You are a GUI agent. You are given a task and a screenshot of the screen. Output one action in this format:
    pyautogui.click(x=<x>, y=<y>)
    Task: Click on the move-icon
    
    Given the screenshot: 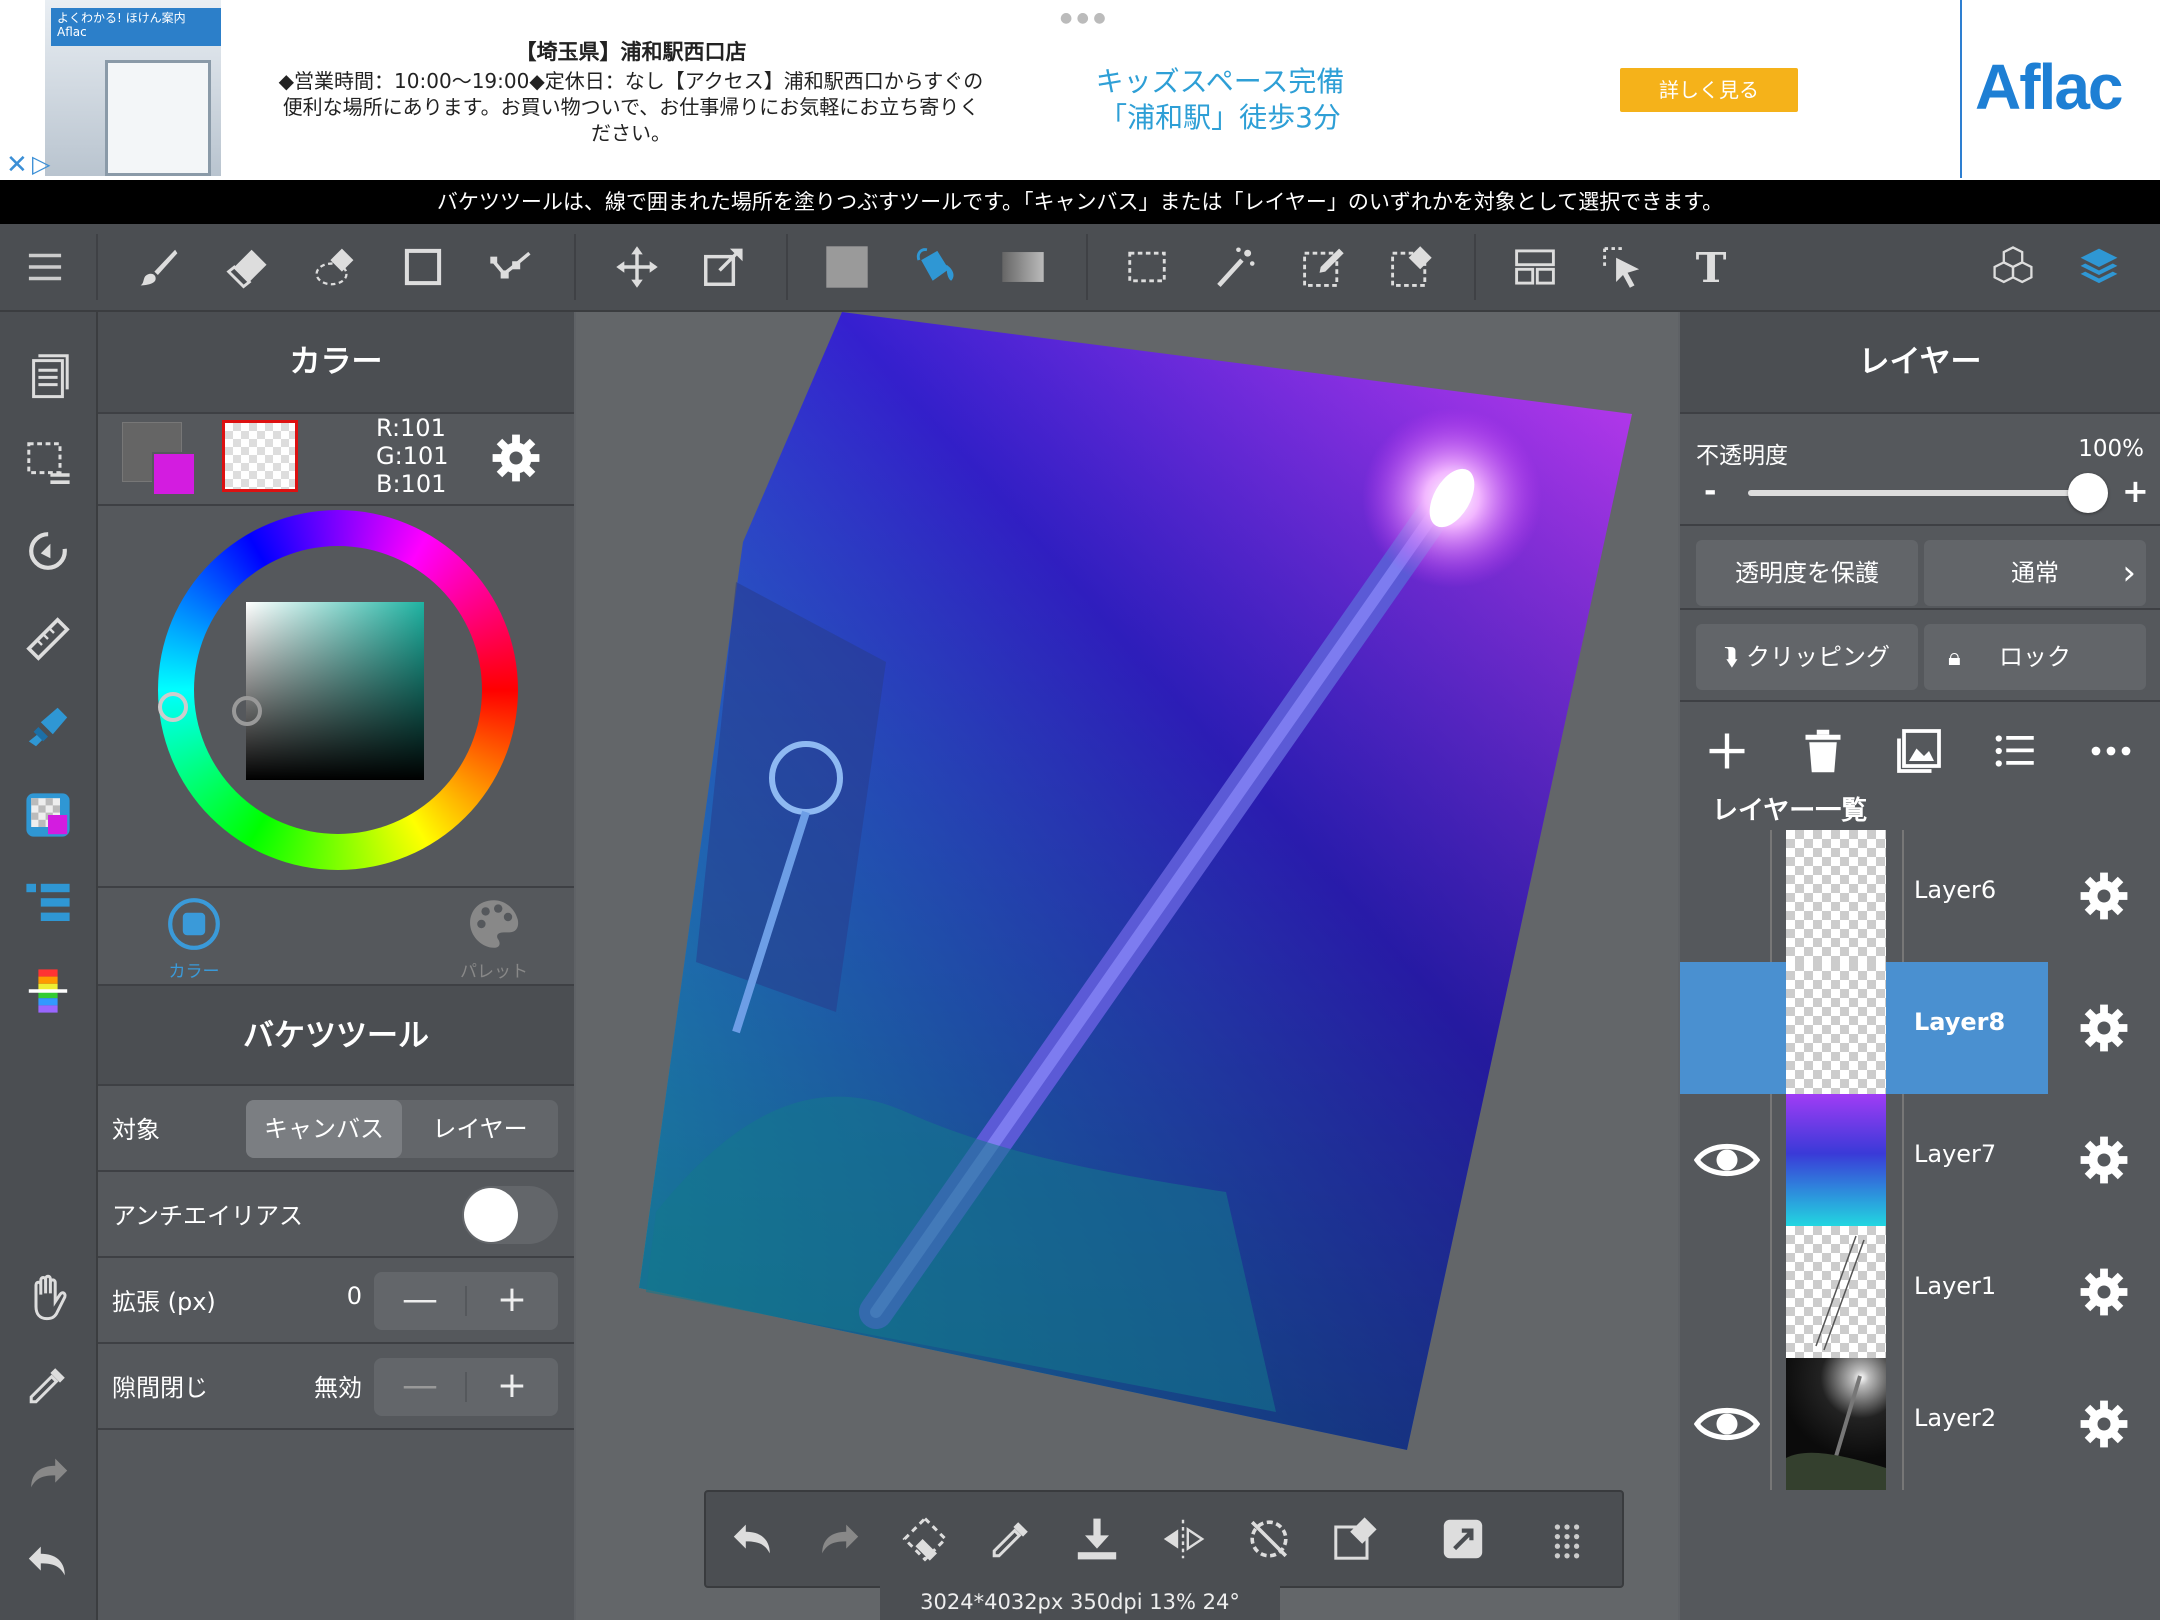 What is the action you would take?
    pyautogui.click(x=637, y=267)
    